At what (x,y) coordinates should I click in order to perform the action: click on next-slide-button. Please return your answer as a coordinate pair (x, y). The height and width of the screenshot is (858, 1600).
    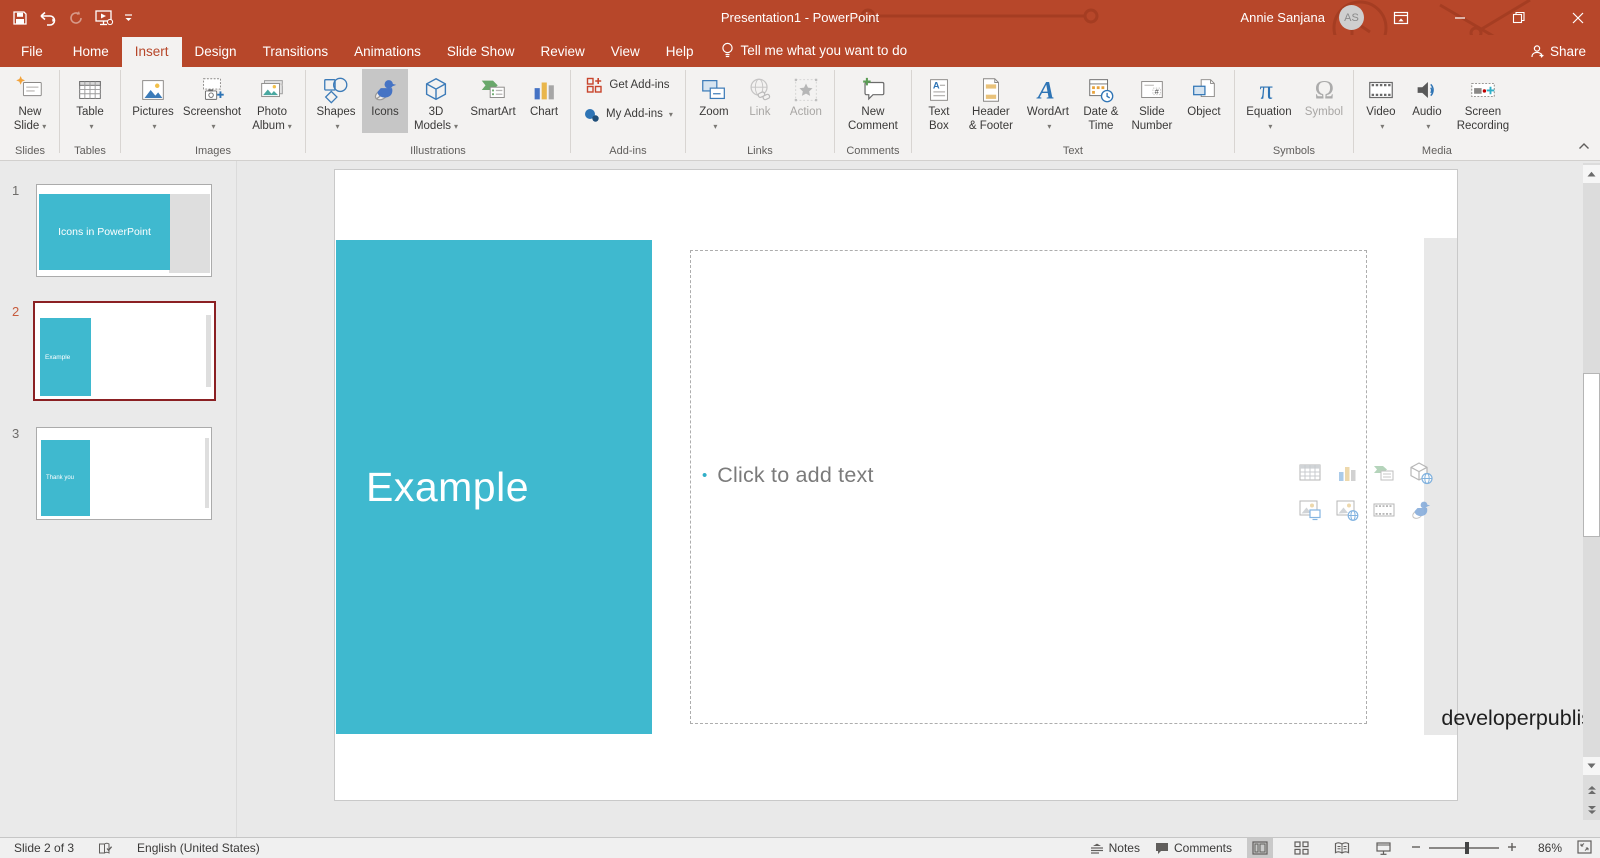
    Looking at the image, I should click on (1591, 809).